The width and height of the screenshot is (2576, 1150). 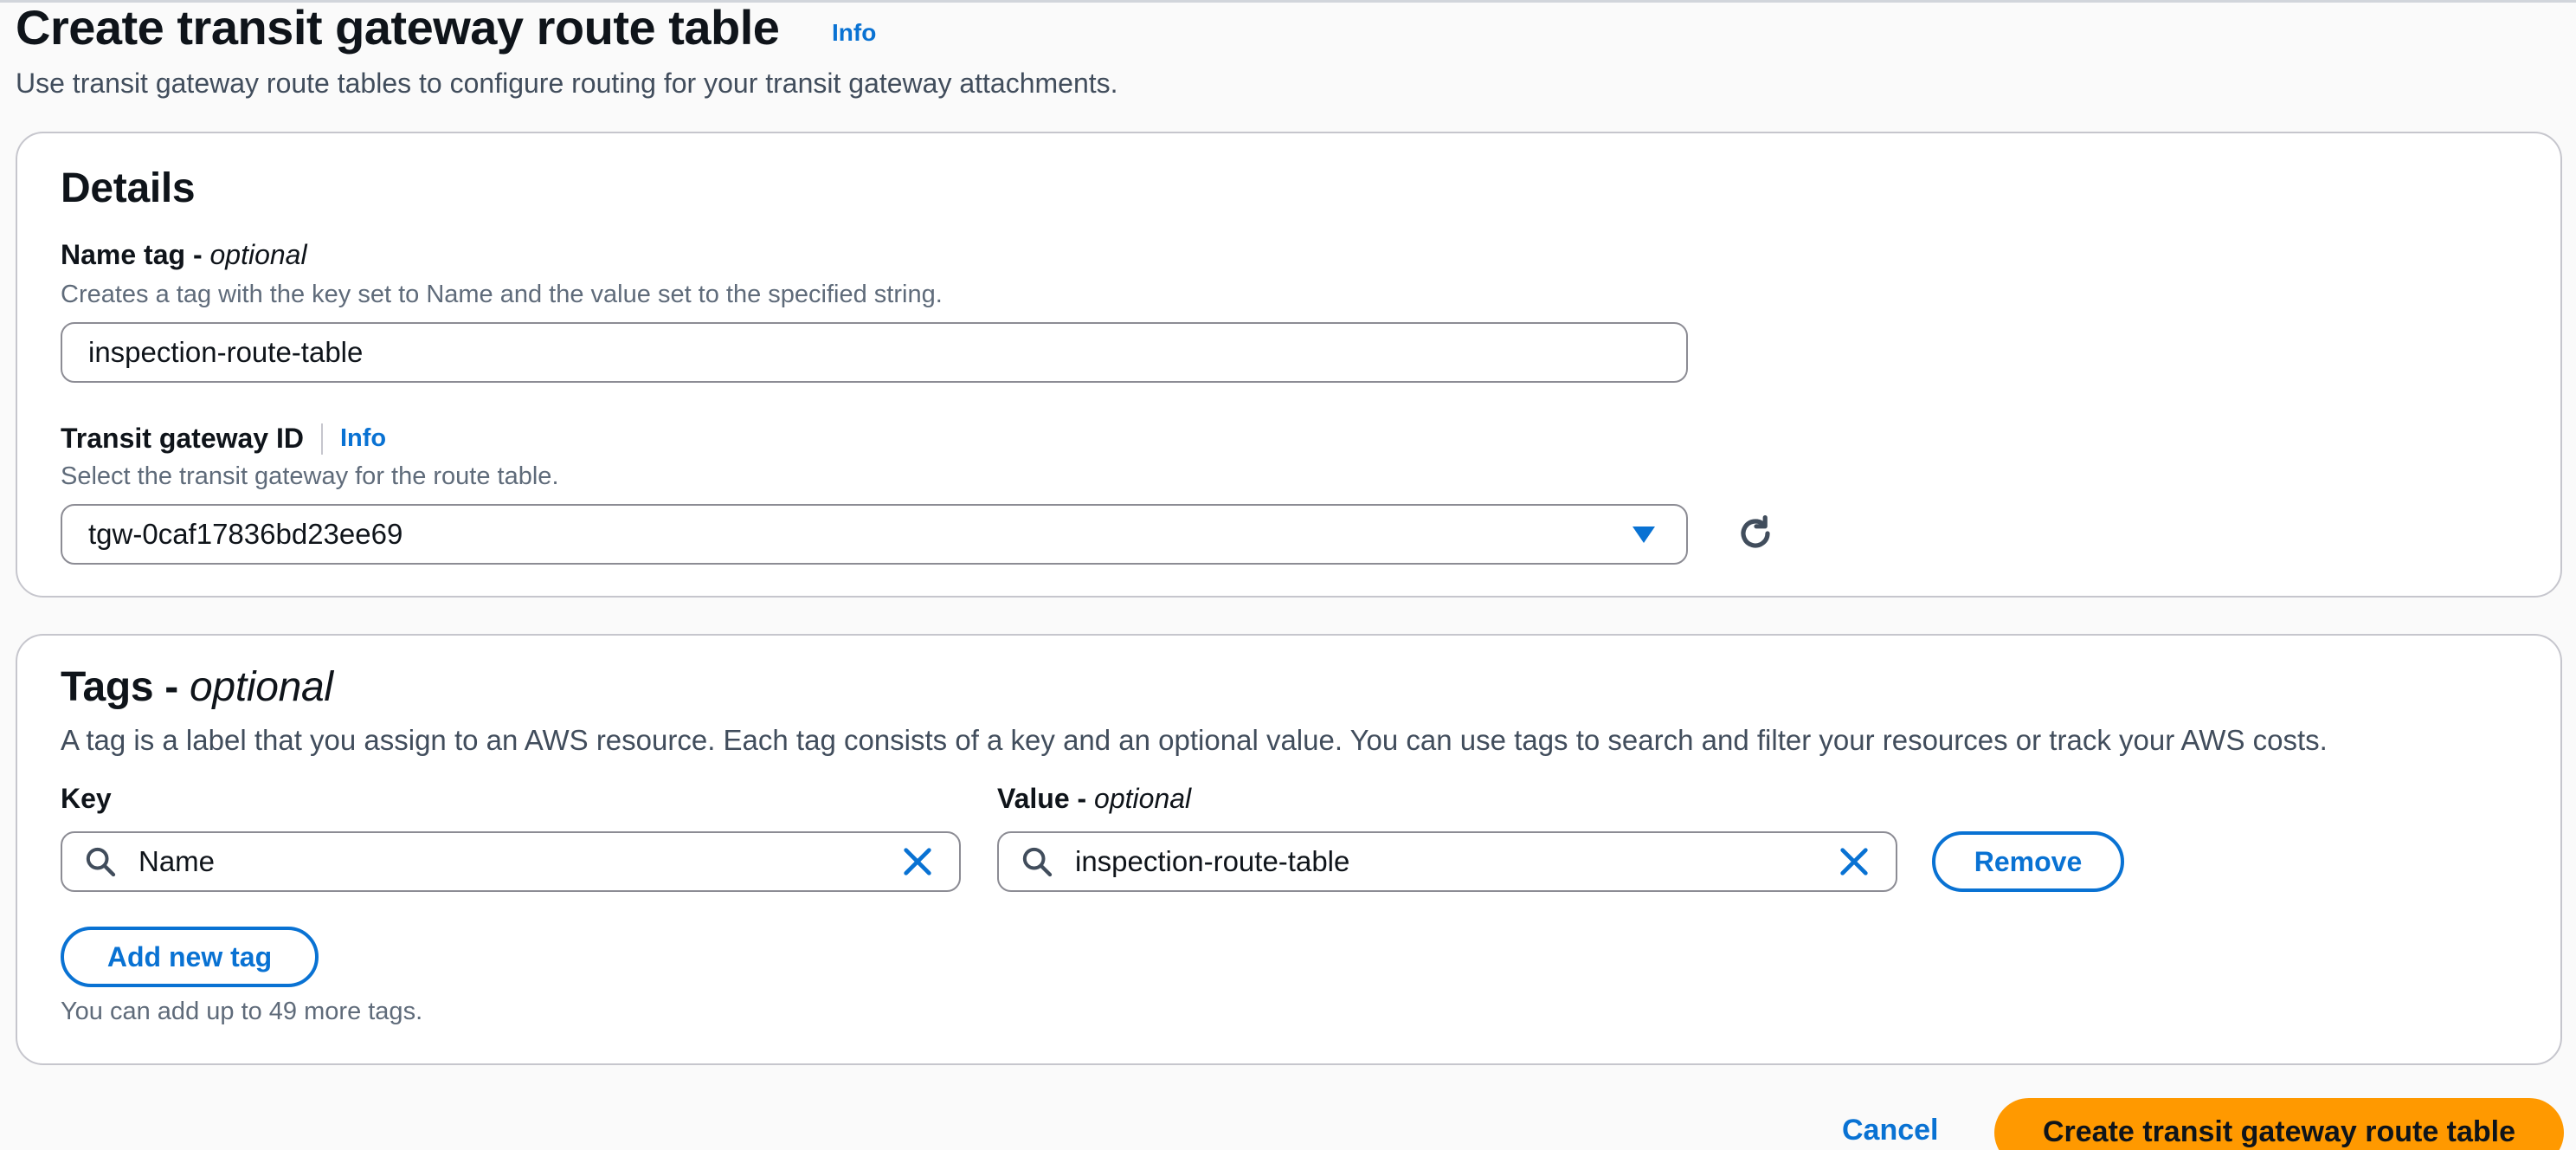 What do you see at coordinates (190, 957) in the screenshot?
I see `add-new-tag-button: Add new tag` at bounding box center [190, 957].